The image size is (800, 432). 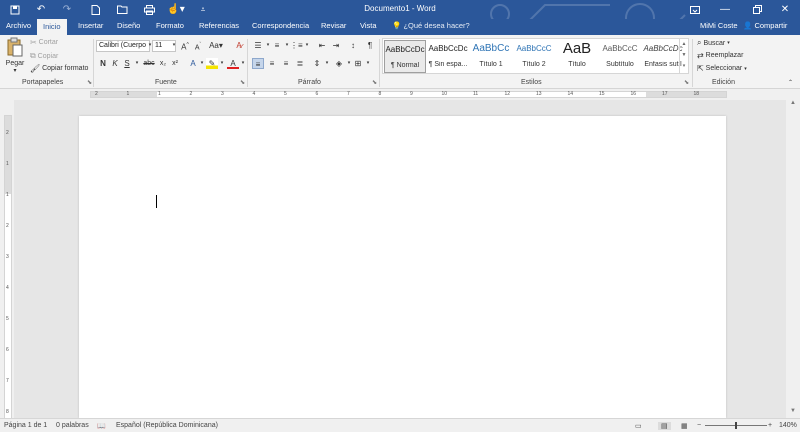 I want to click on font-family-select: Calibri (Cuerpo, so click(x=123, y=46).